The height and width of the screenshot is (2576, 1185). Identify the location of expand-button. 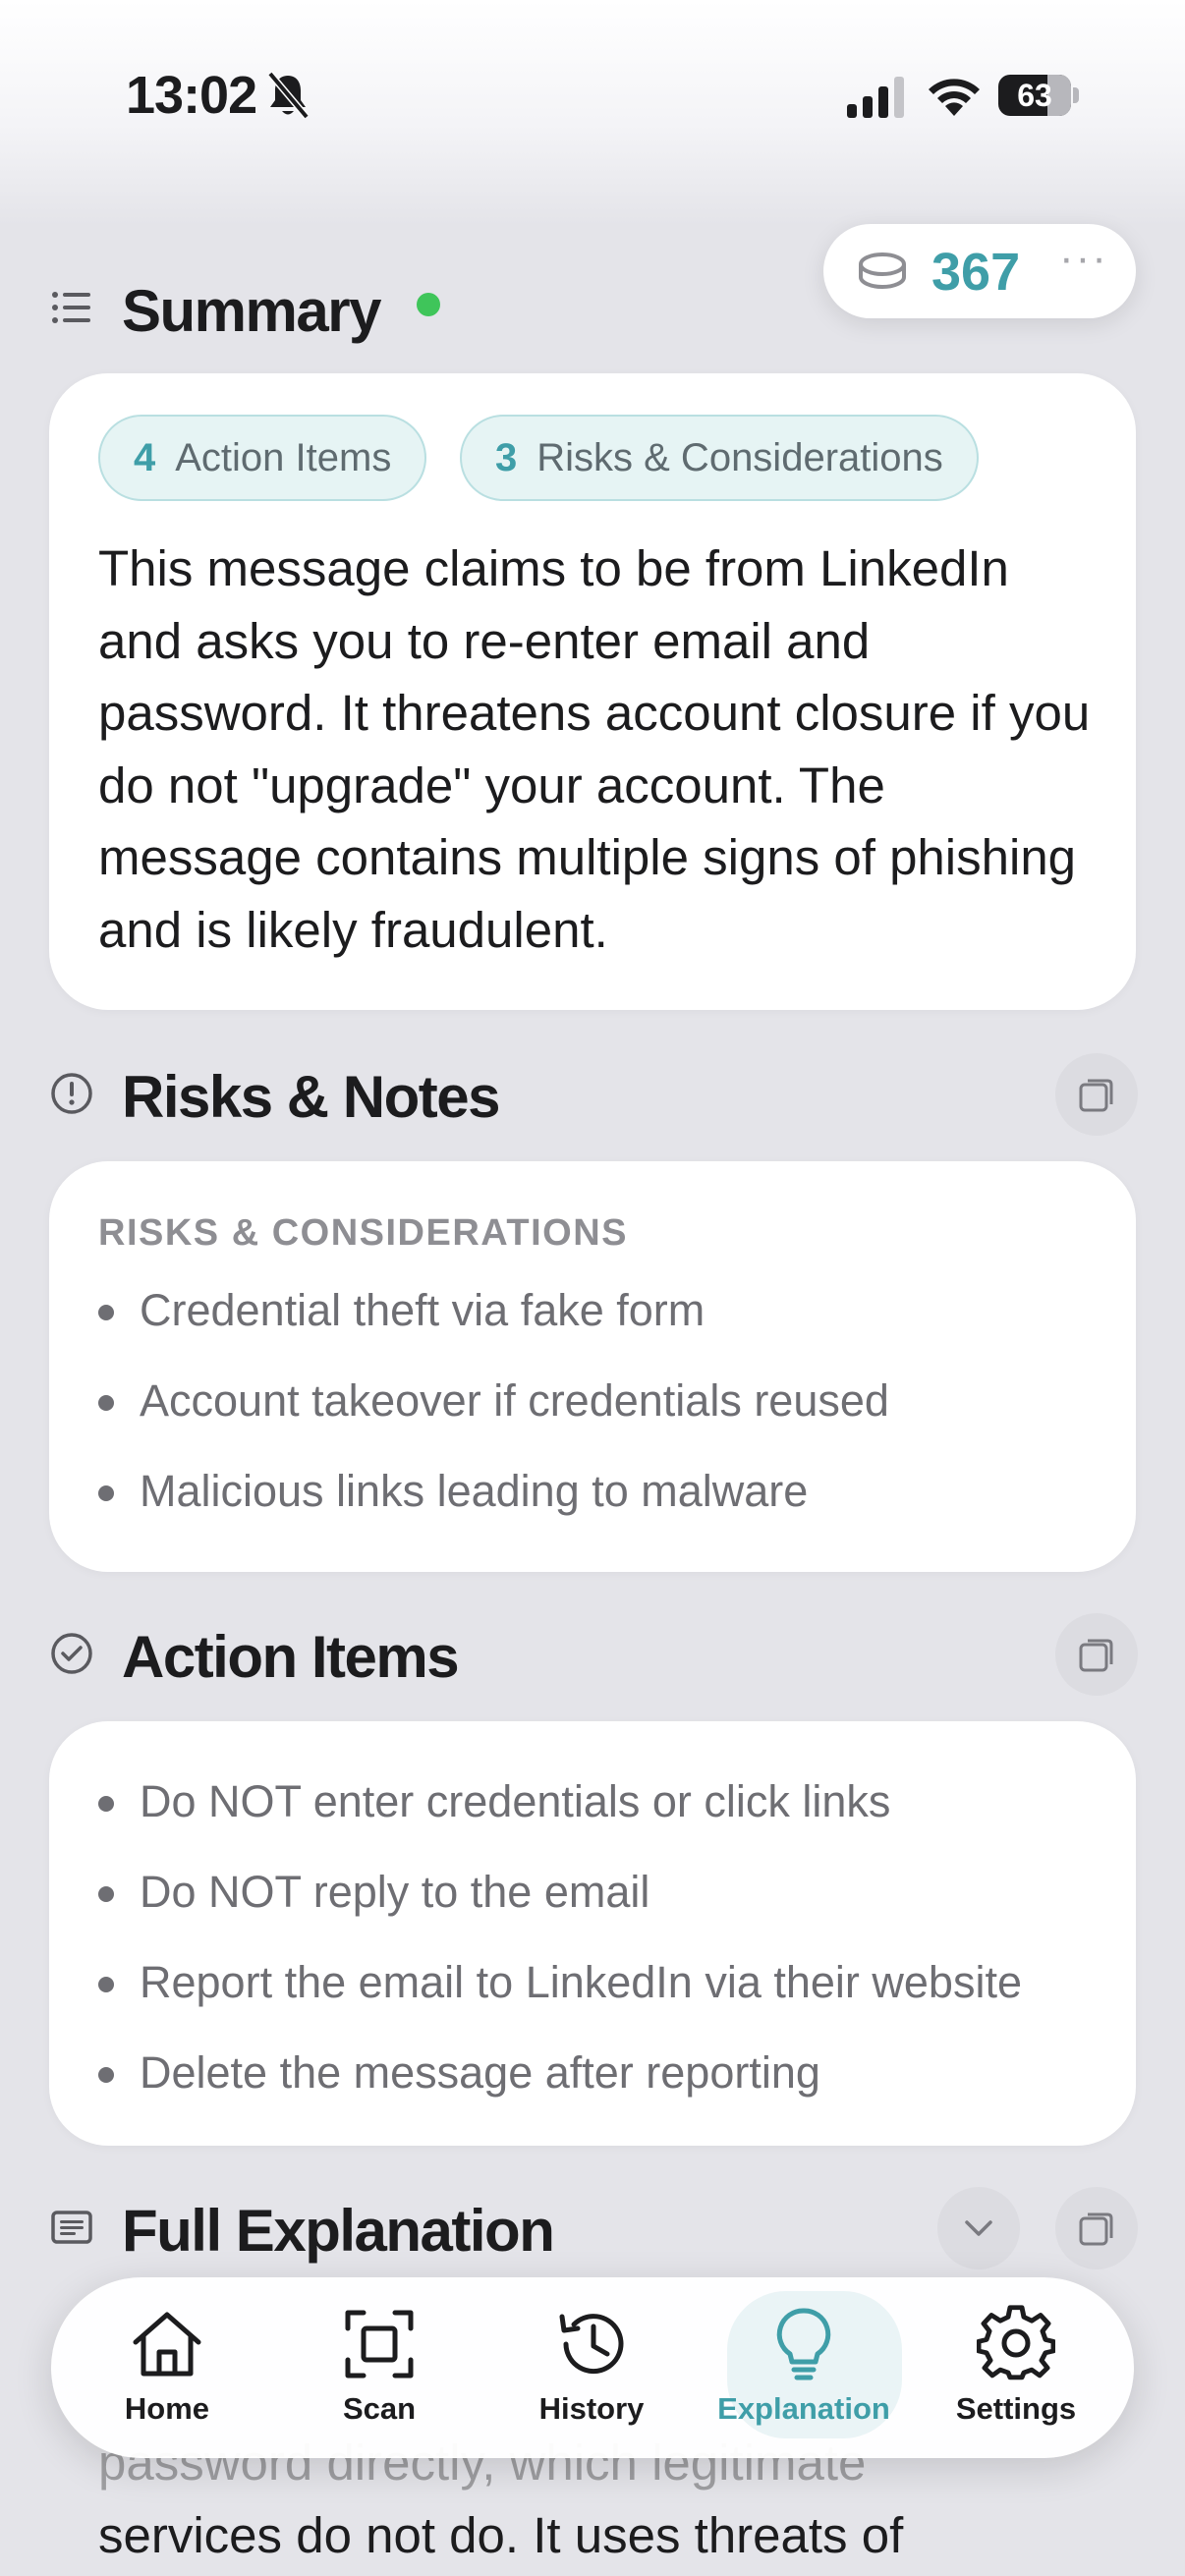
(979, 2228).